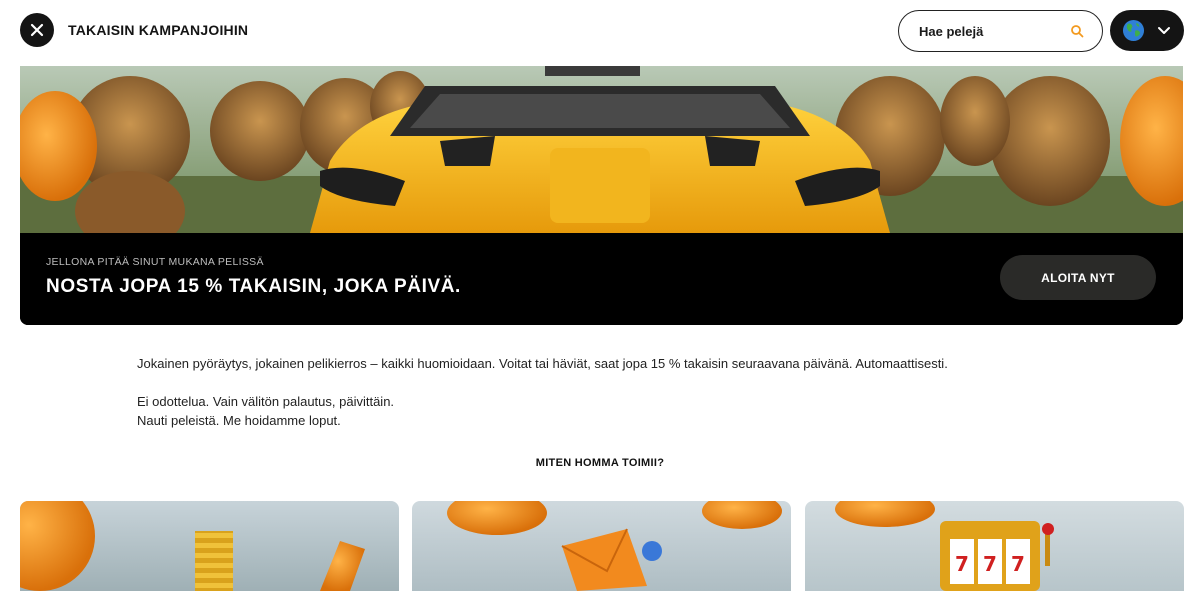  Describe the element at coordinates (1164, 30) in the screenshot. I see `chevron-down-icon` at that location.